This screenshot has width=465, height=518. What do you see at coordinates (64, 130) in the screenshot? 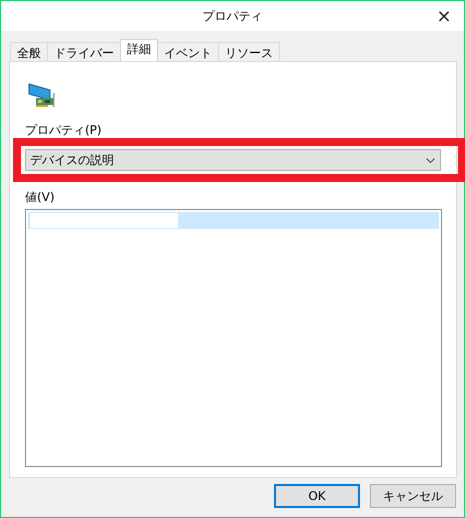
I see `property-label: プロパティ(P)` at bounding box center [64, 130].